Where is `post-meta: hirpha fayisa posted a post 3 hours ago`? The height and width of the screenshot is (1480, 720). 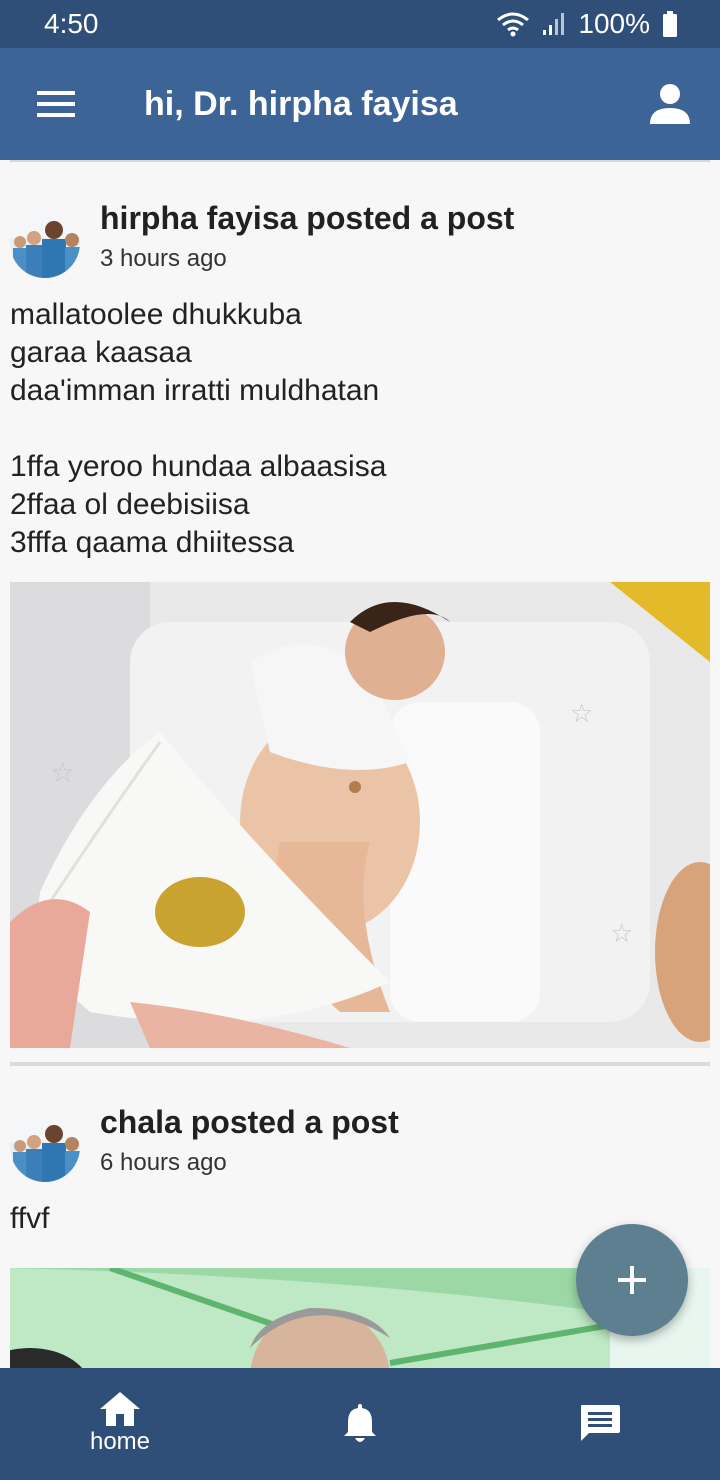 post-meta: hirpha fayisa posted a post 3 hours ago is located at coordinates (307, 236).